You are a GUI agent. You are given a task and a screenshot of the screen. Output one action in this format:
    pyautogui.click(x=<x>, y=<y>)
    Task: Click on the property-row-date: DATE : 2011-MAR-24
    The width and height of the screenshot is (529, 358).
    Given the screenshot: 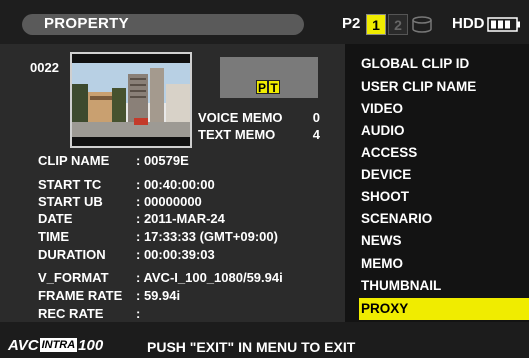 What is the action you would take?
    pyautogui.click(x=131, y=218)
    